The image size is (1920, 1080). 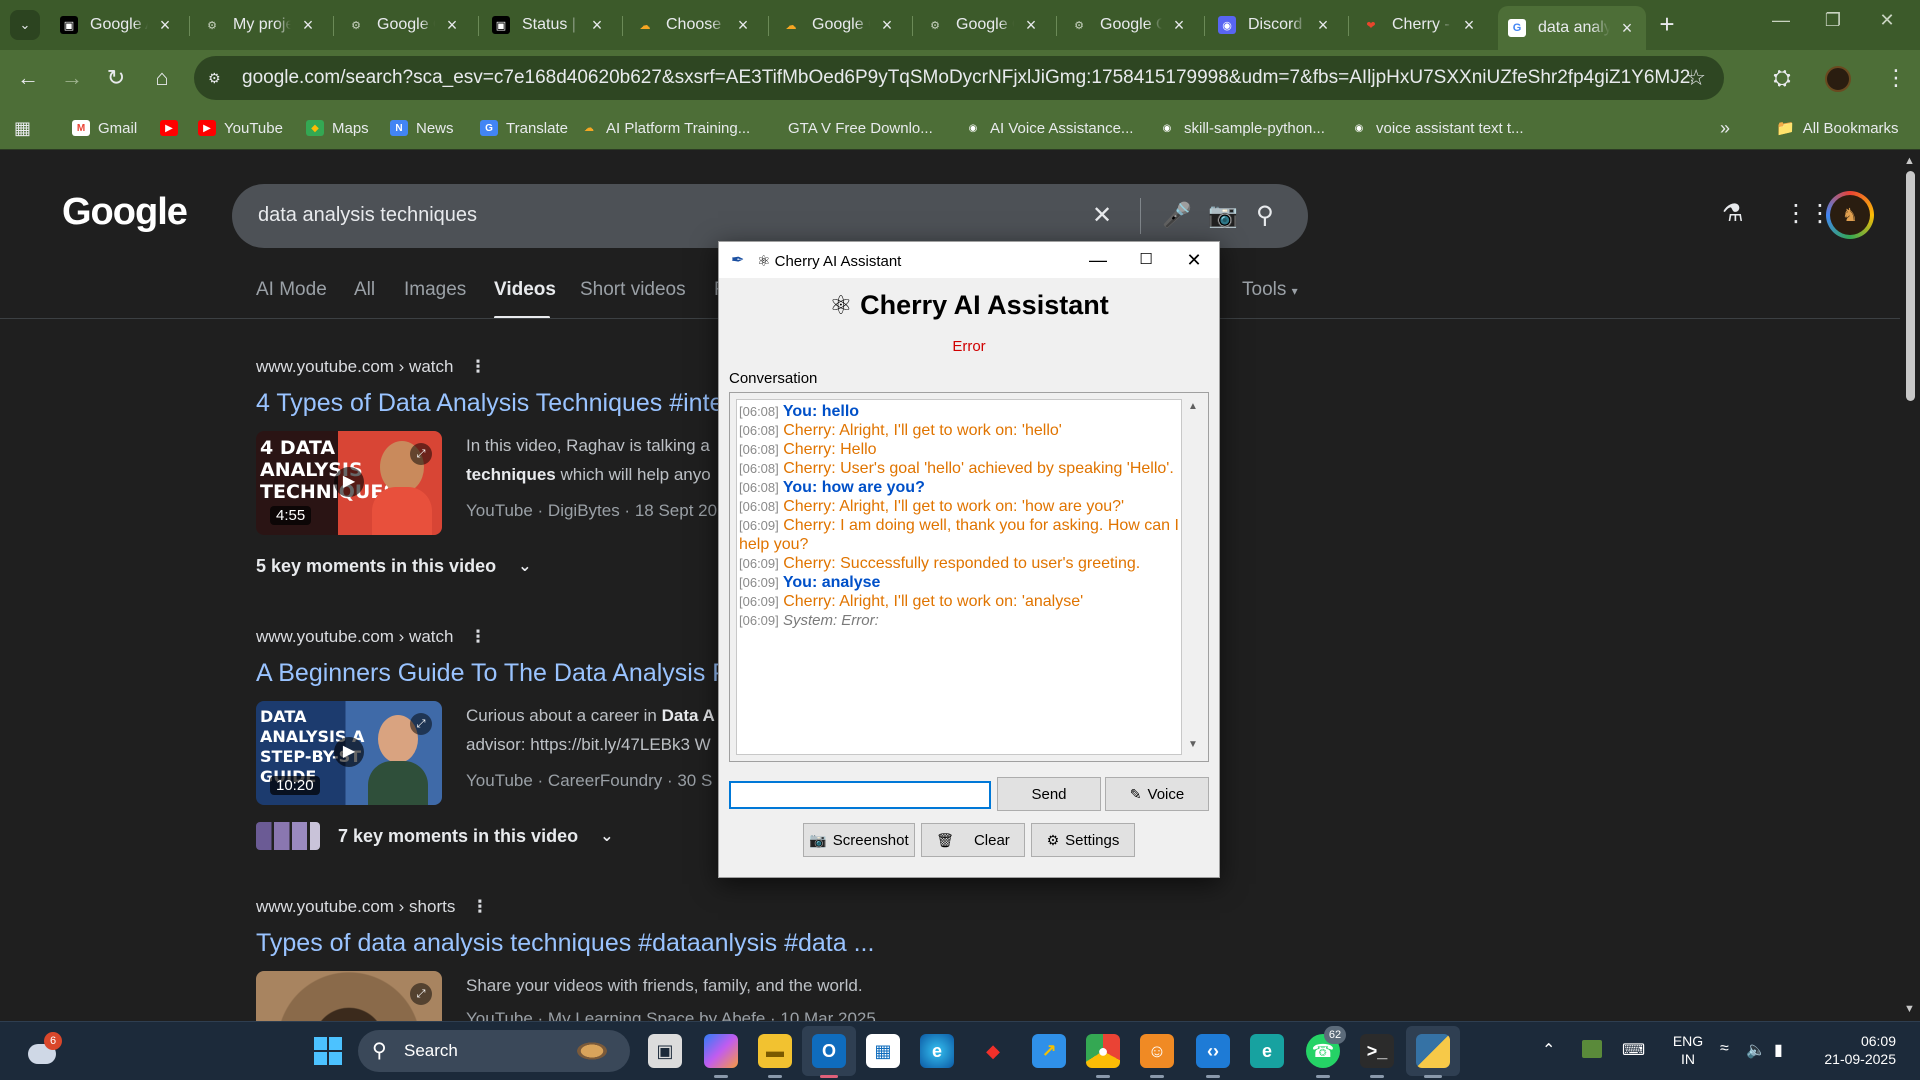 What do you see at coordinates (860, 795) in the screenshot?
I see `message-input` at bounding box center [860, 795].